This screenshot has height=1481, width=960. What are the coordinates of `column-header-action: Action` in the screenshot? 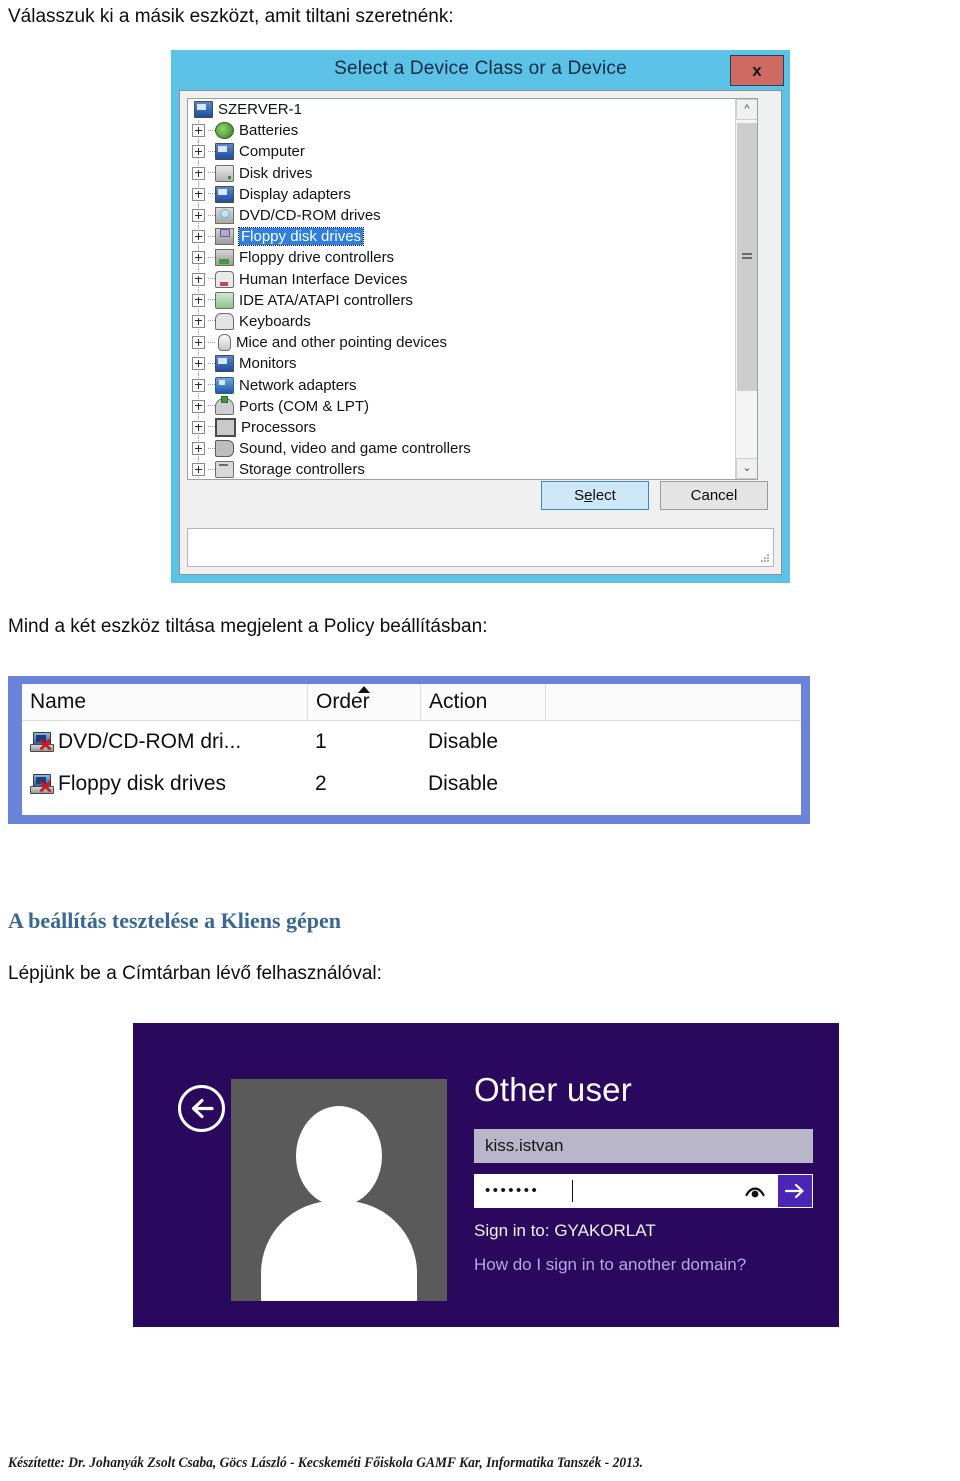 It's located at (482, 702).